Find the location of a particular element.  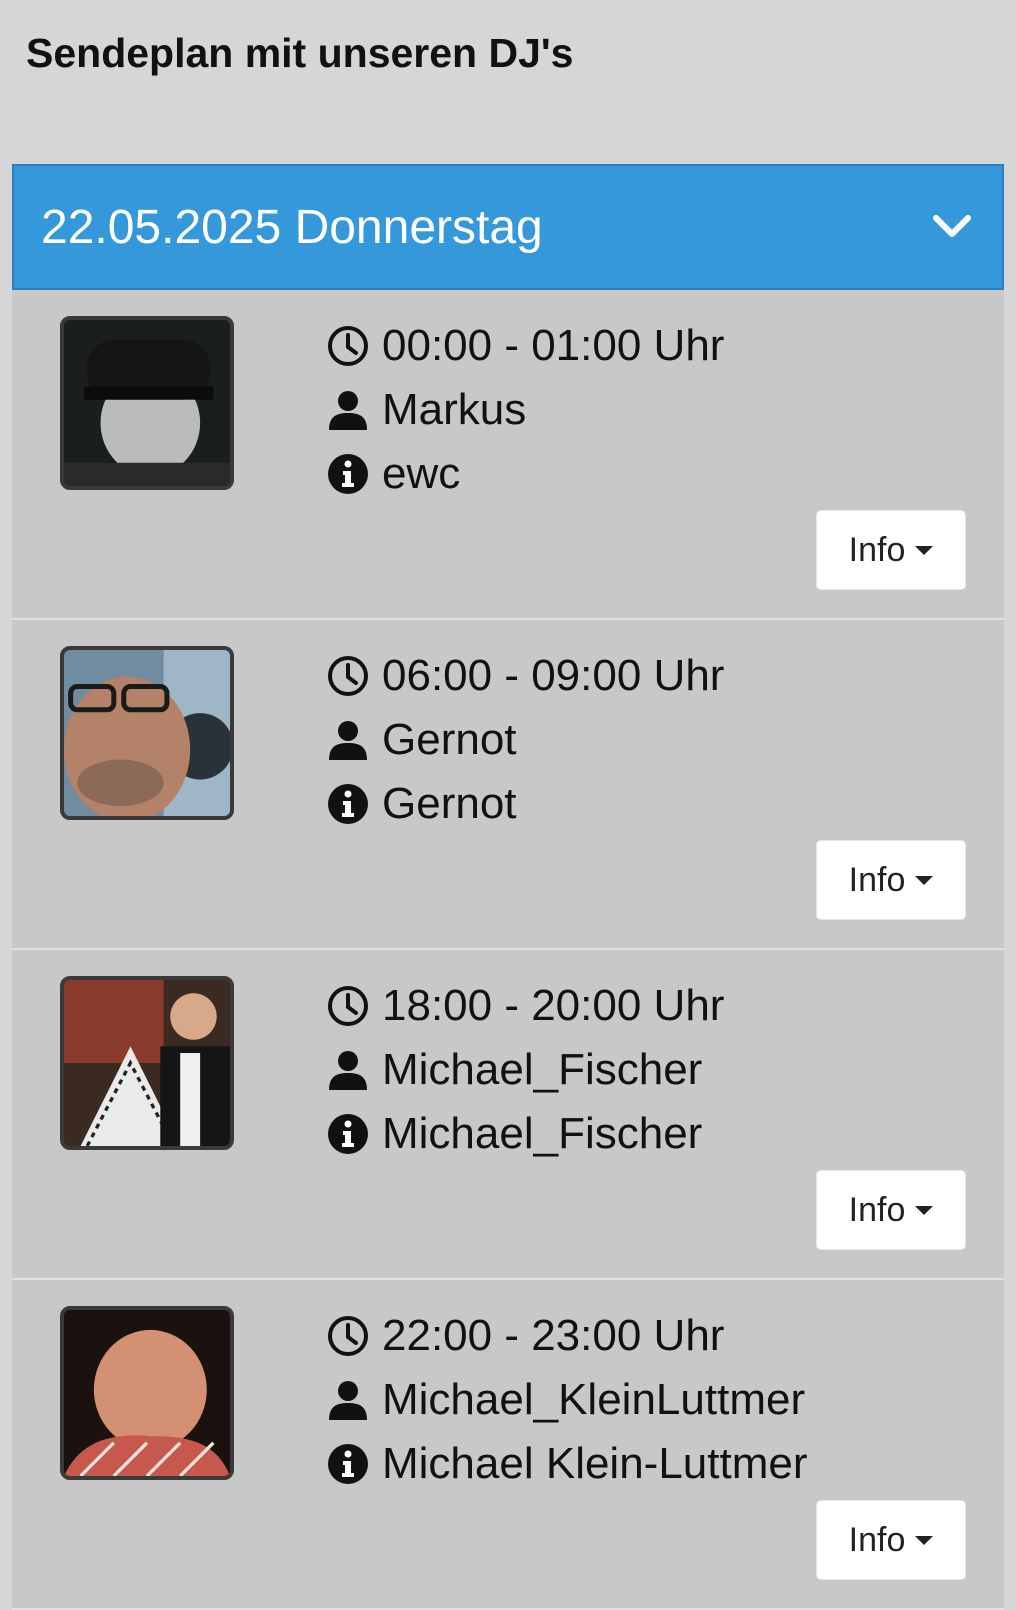

show-name: Michael Klein-Luttmer is located at coordinates (595, 1463).